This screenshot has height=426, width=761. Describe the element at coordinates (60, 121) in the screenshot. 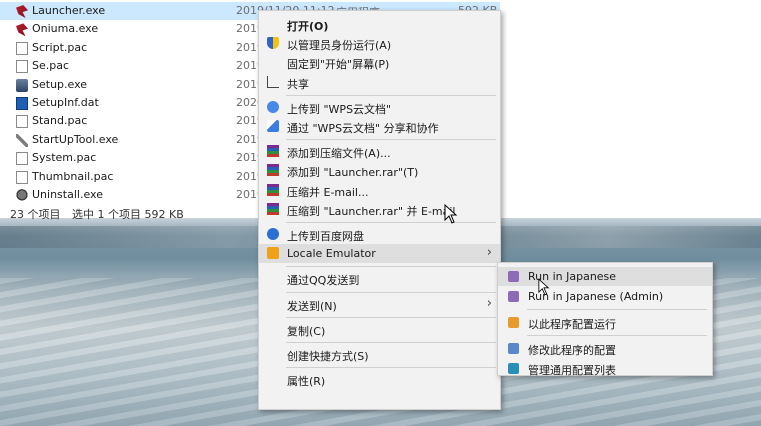

I see `file-name: Stand.pac` at that location.